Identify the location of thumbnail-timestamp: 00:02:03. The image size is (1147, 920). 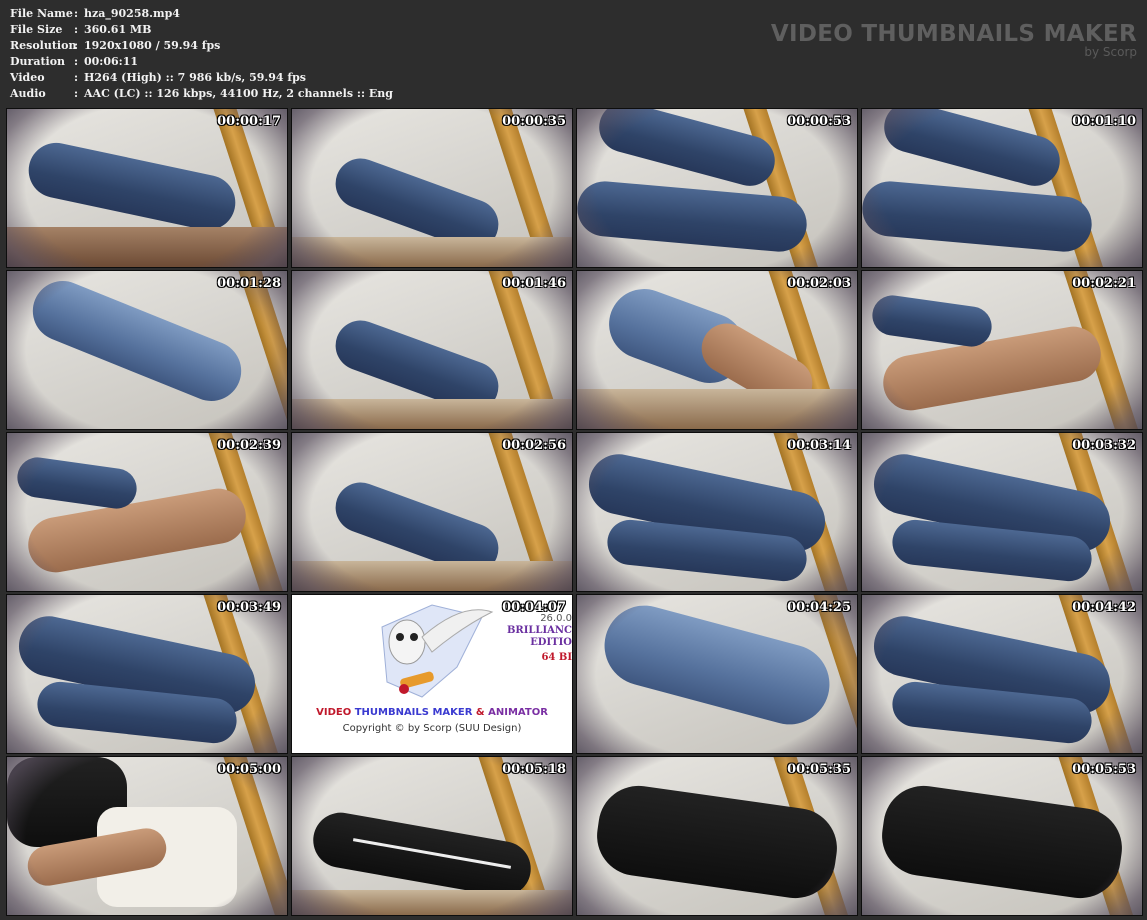
(819, 283).